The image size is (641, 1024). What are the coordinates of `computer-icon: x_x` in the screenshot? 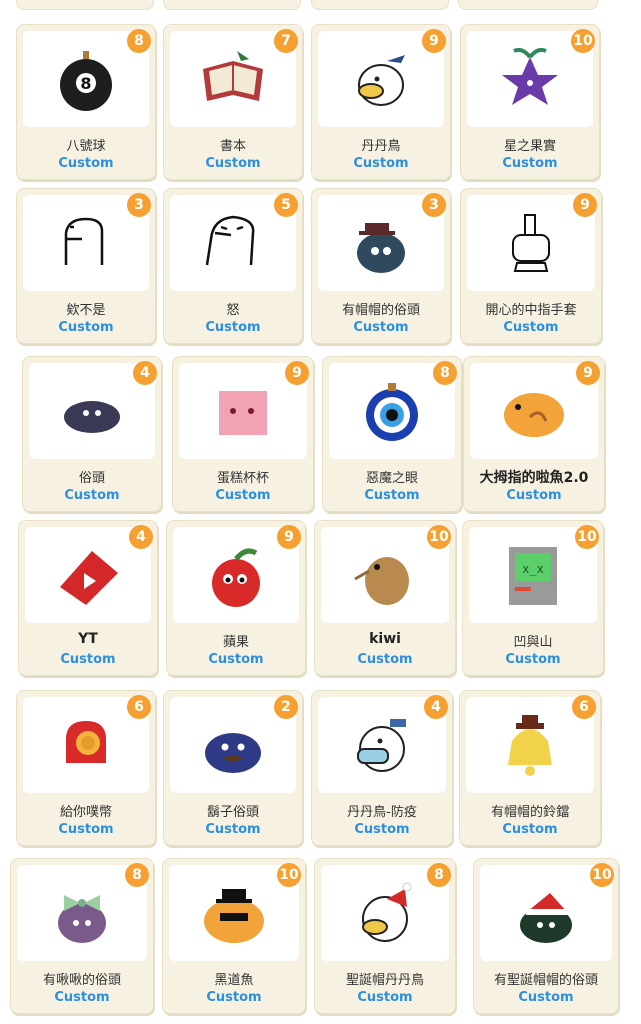 It's located at (533, 576).